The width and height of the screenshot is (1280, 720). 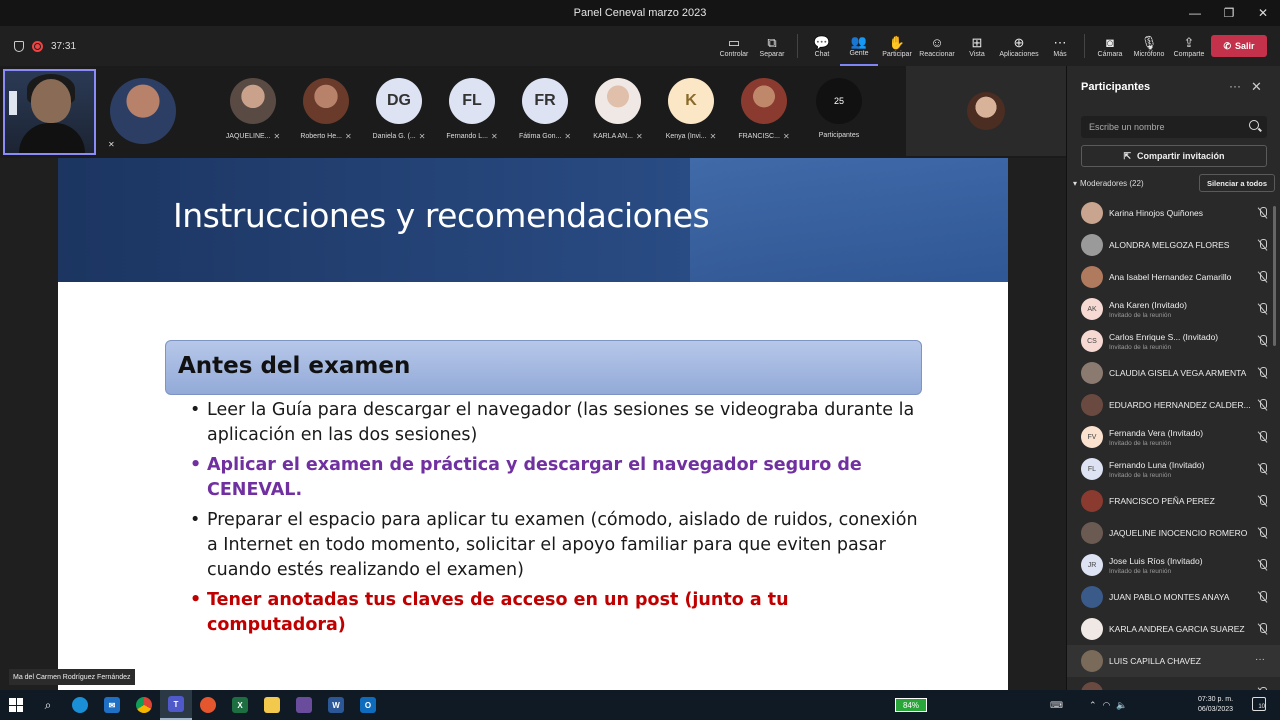 What do you see at coordinates (1263, 13) in the screenshot?
I see `close-window-icon: ✕` at bounding box center [1263, 13].